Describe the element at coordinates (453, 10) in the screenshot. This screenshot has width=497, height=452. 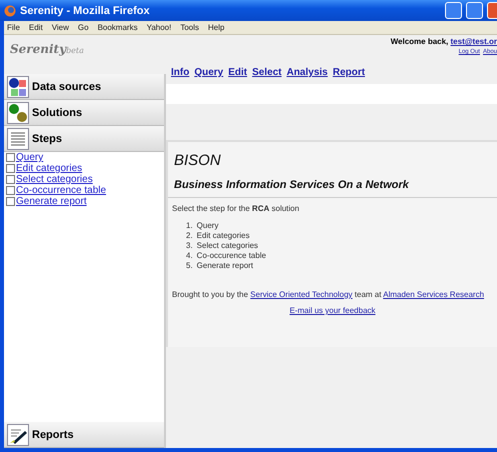
I see `minimize-button` at that location.